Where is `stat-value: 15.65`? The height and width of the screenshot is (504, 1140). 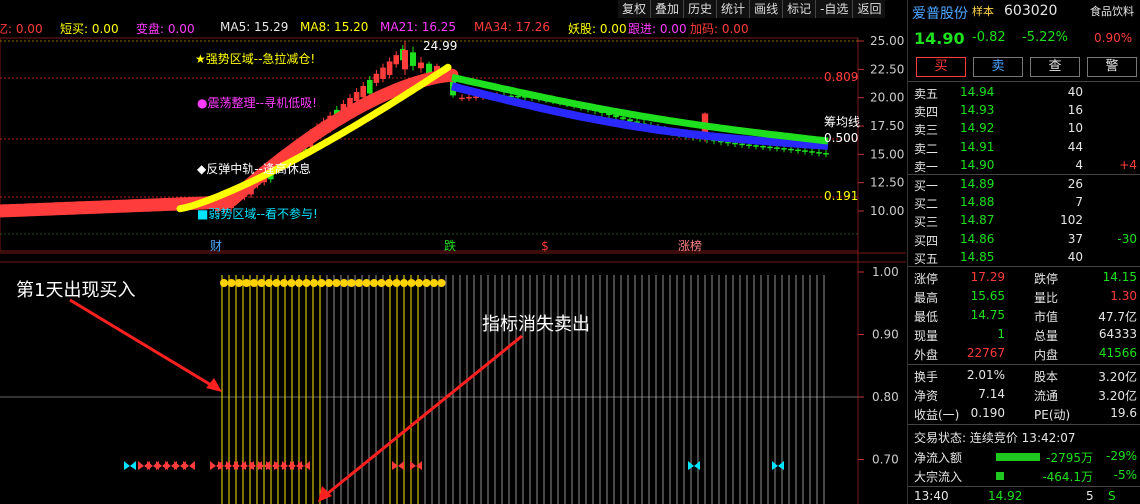
stat-value: 15.65 is located at coordinates (987, 296).